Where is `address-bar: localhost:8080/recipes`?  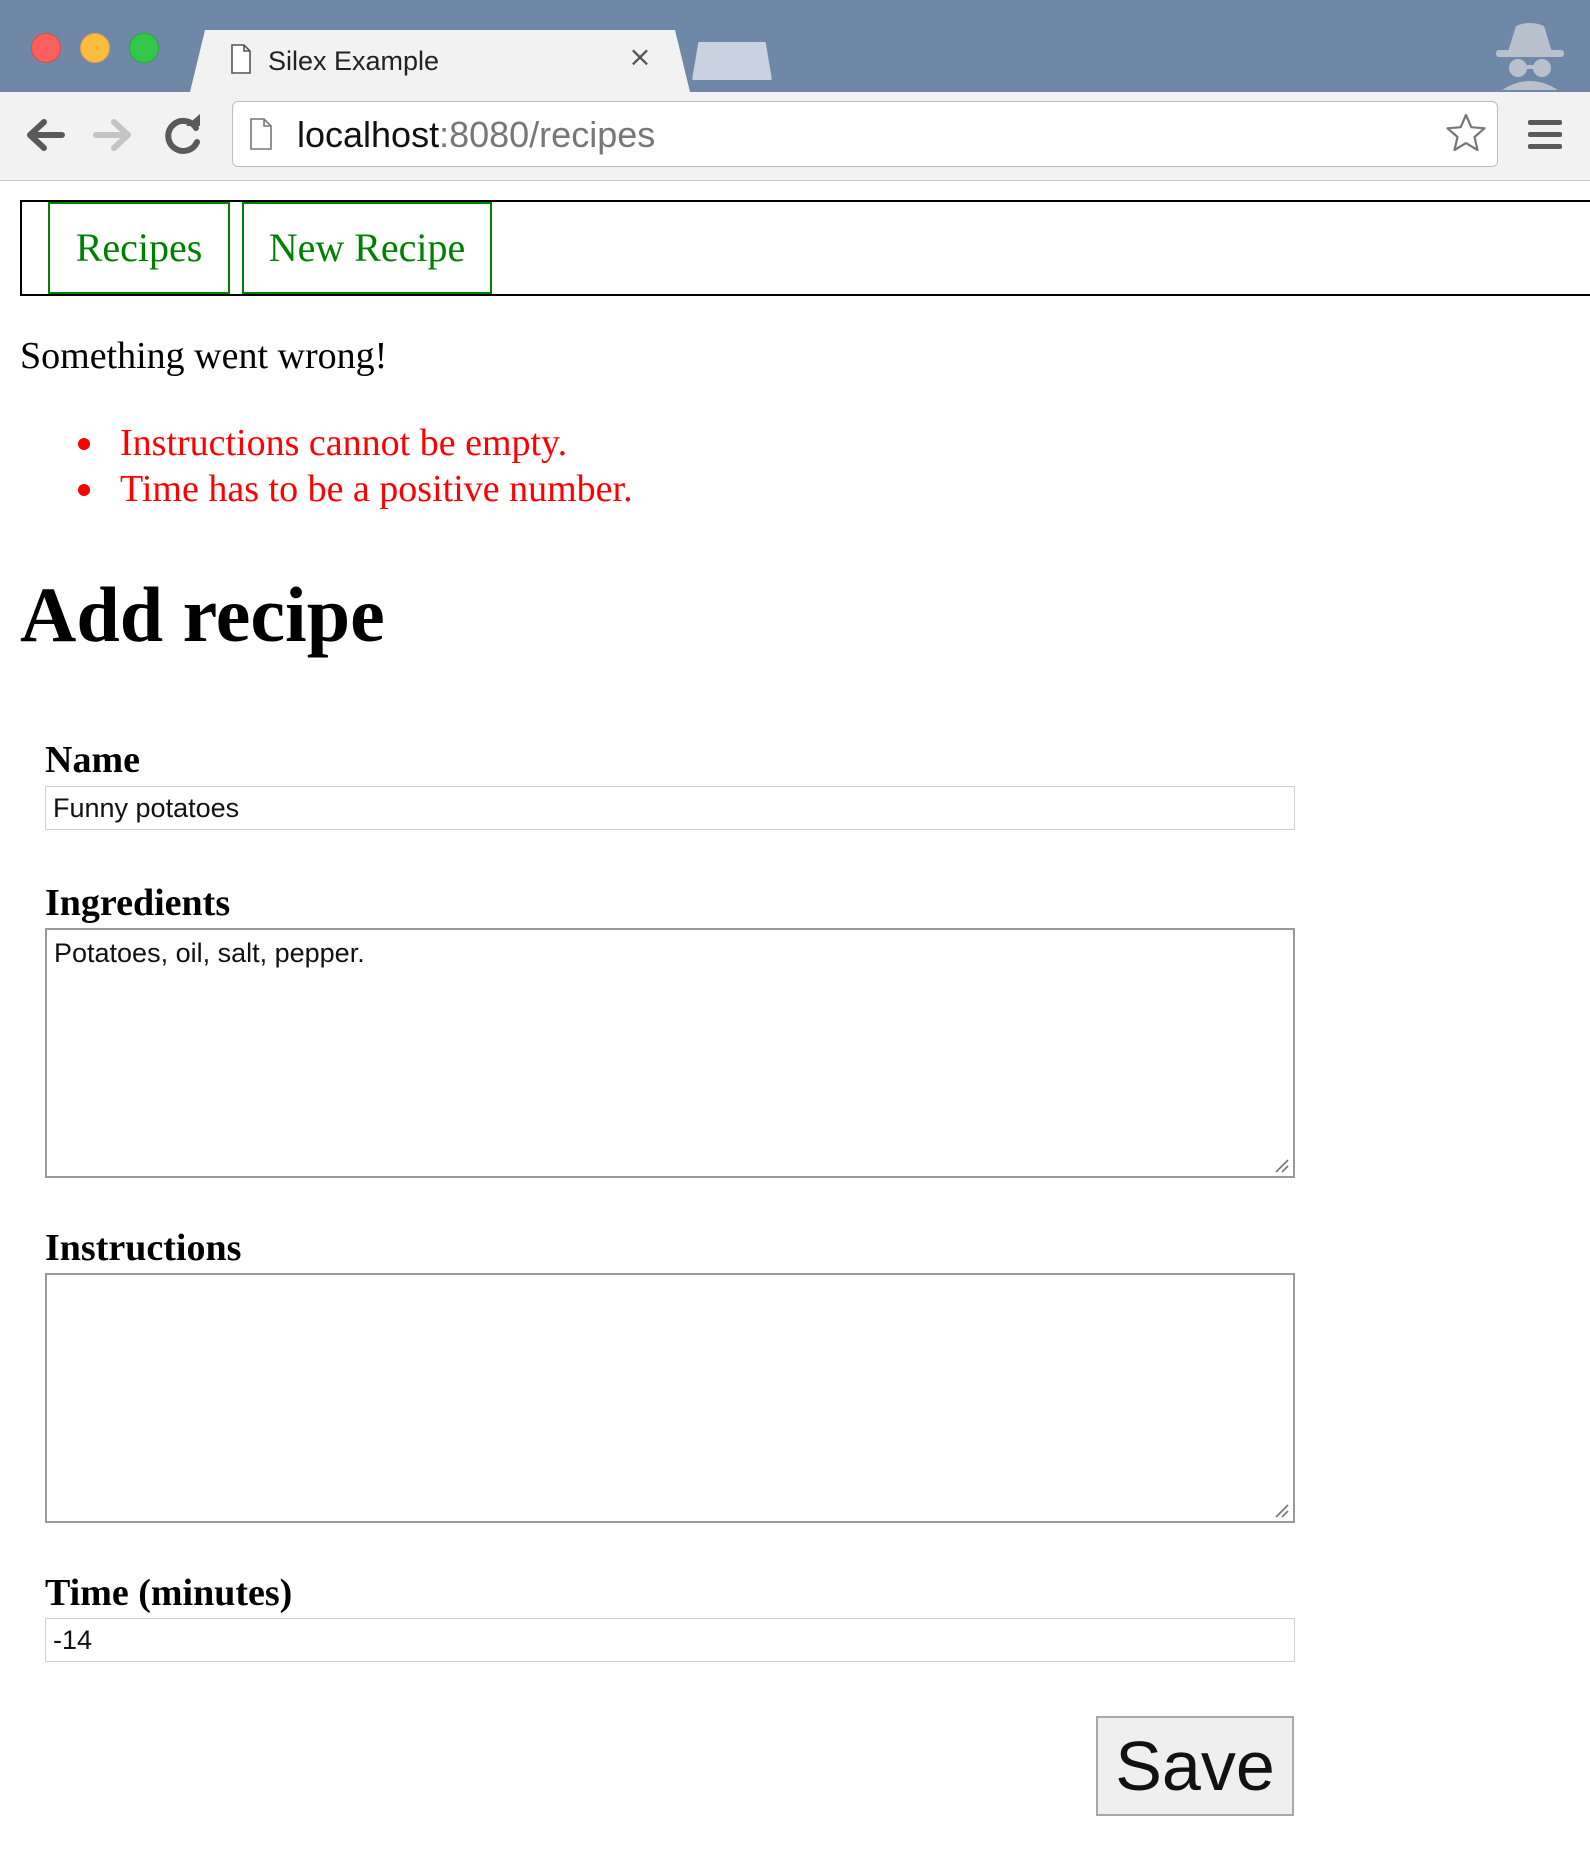 address-bar: localhost:8080/recipes is located at coordinates (865, 134).